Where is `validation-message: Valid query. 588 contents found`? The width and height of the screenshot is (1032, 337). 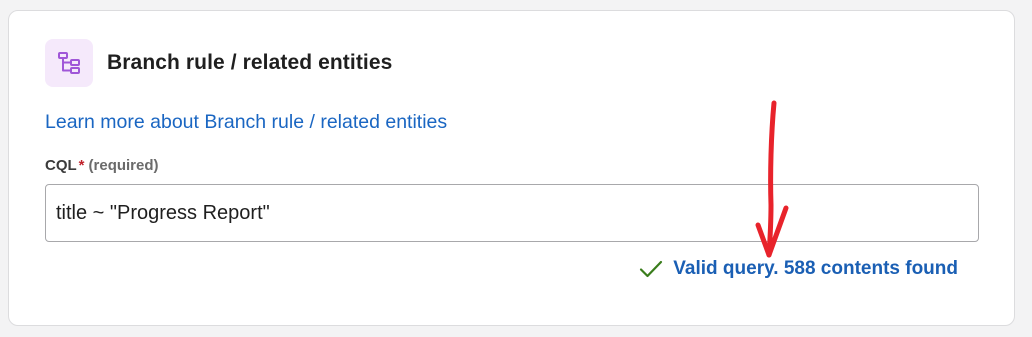 validation-message: Valid query. 588 contents found is located at coordinates (815, 268).